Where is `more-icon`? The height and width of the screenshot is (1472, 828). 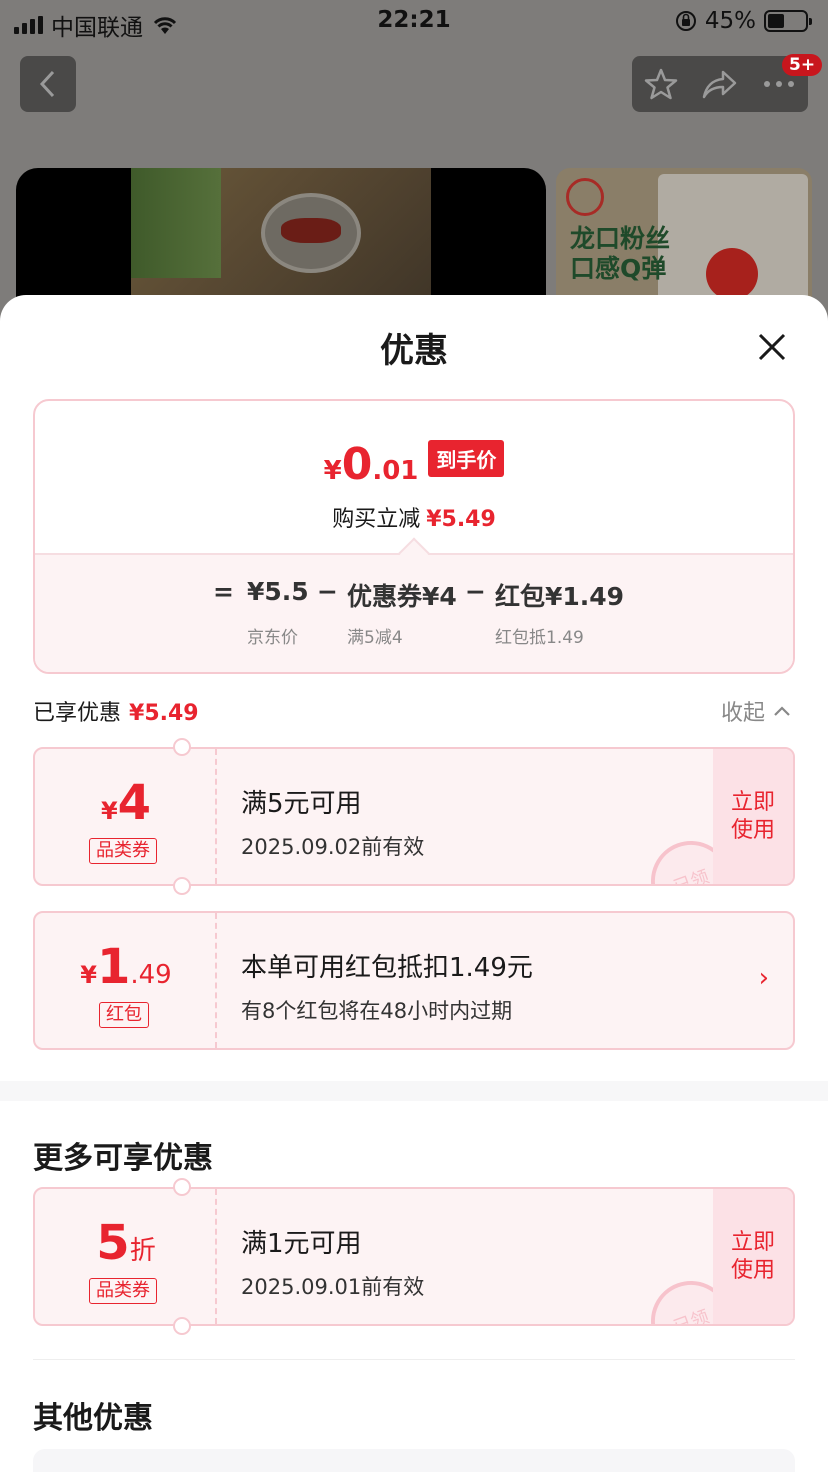 more-icon is located at coordinates (779, 84).